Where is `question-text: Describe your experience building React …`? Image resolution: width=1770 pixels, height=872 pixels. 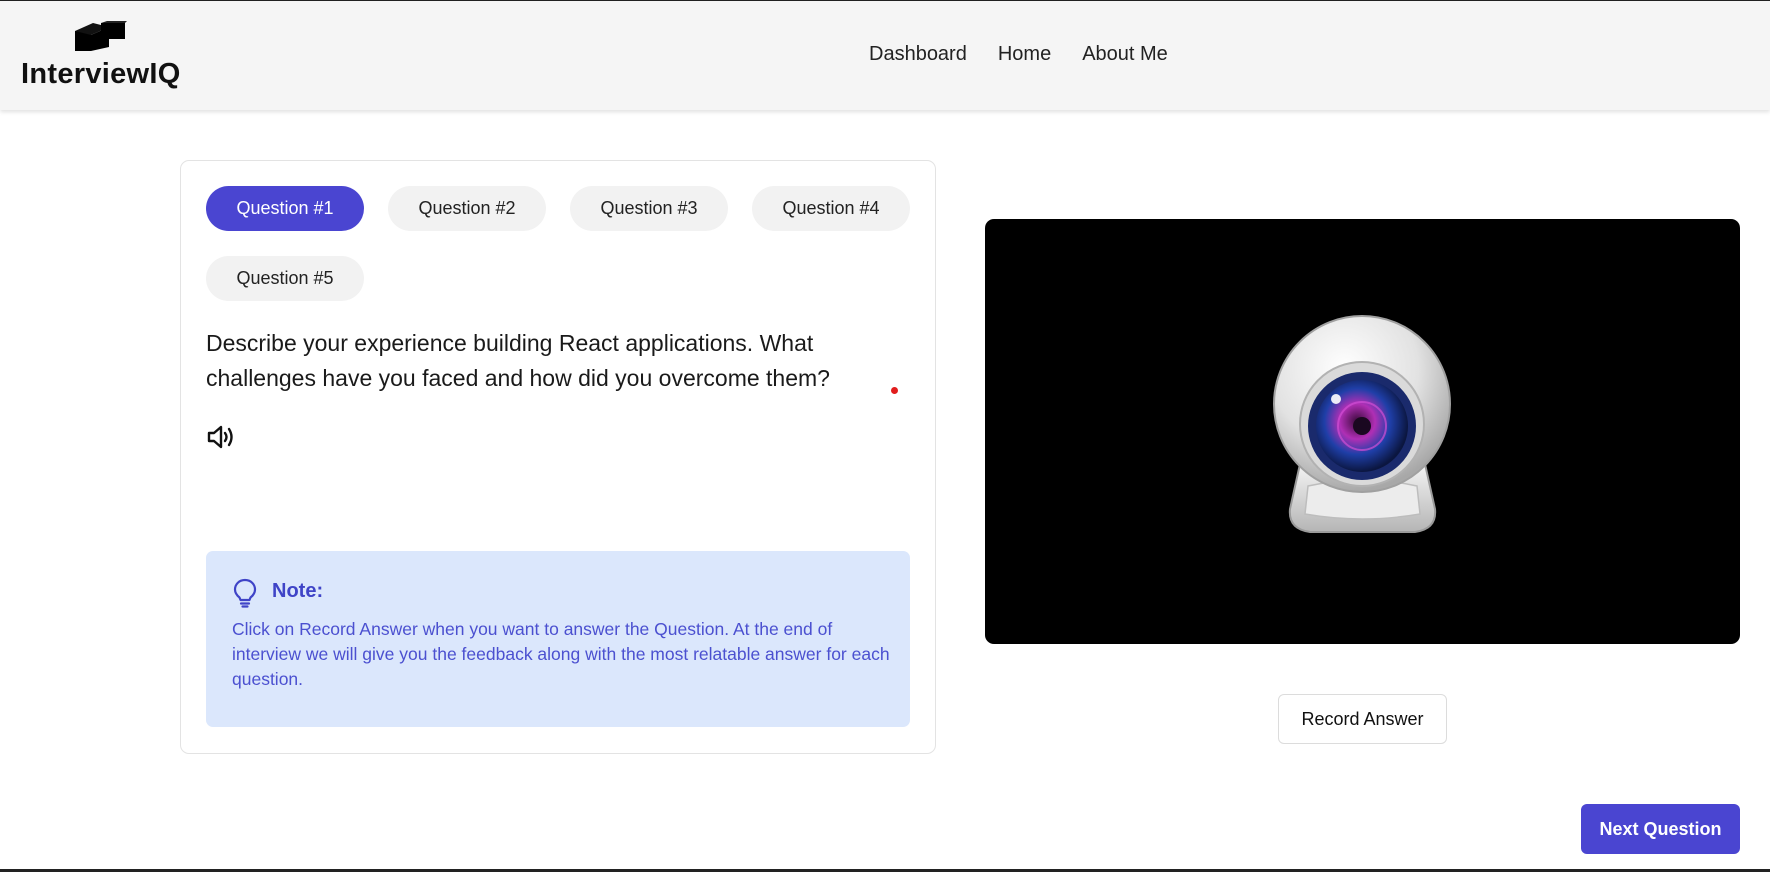
question-text: Describe your experience building React … is located at coordinates (518, 360).